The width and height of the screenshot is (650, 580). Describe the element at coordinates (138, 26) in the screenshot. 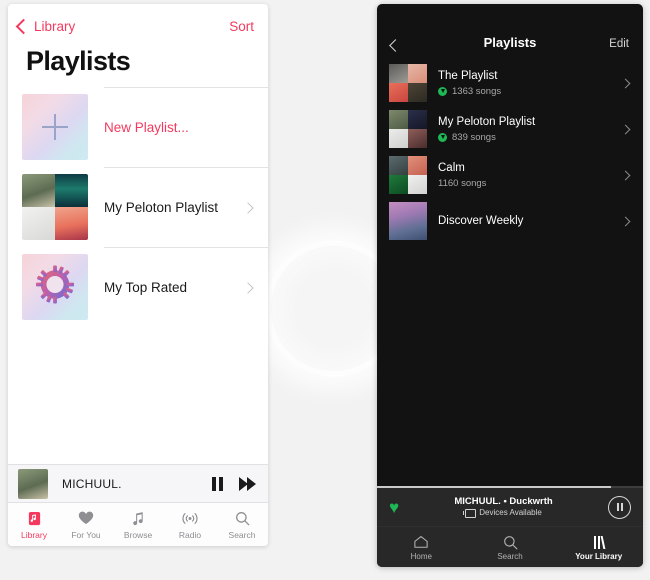

I see `left-navbar: Library Sort` at that location.